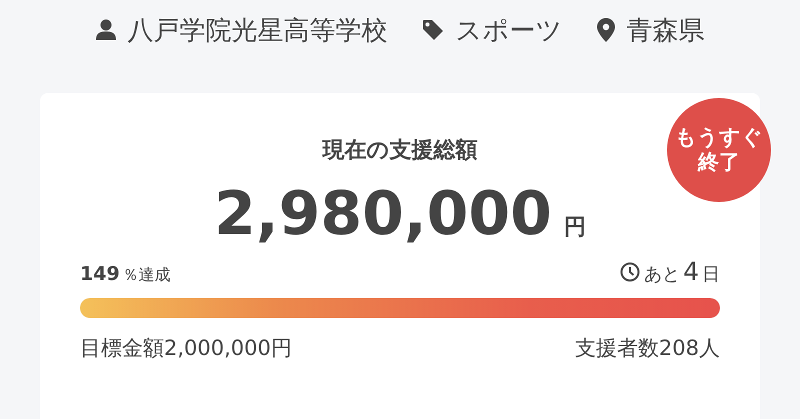 This screenshot has width=800, height=419. Describe the element at coordinates (125, 274) in the screenshot. I see `achievement-rate: 149％達成` at that location.